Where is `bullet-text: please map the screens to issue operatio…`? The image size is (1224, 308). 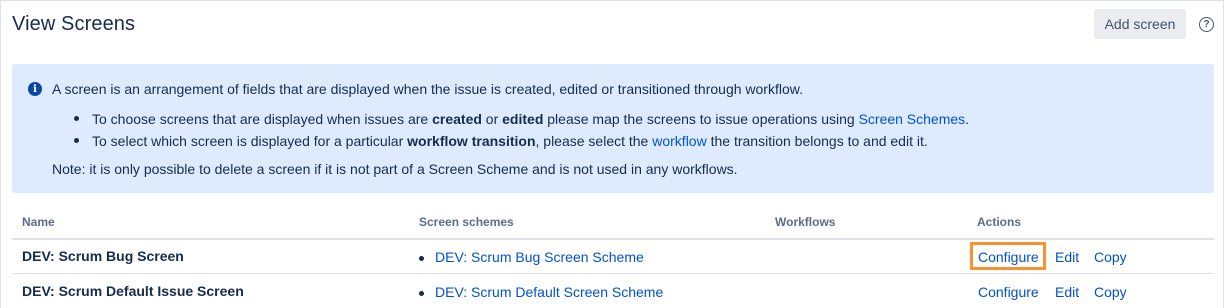
bullet-text: please map the screens to issue operatio… is located at coordinates (701, 119).